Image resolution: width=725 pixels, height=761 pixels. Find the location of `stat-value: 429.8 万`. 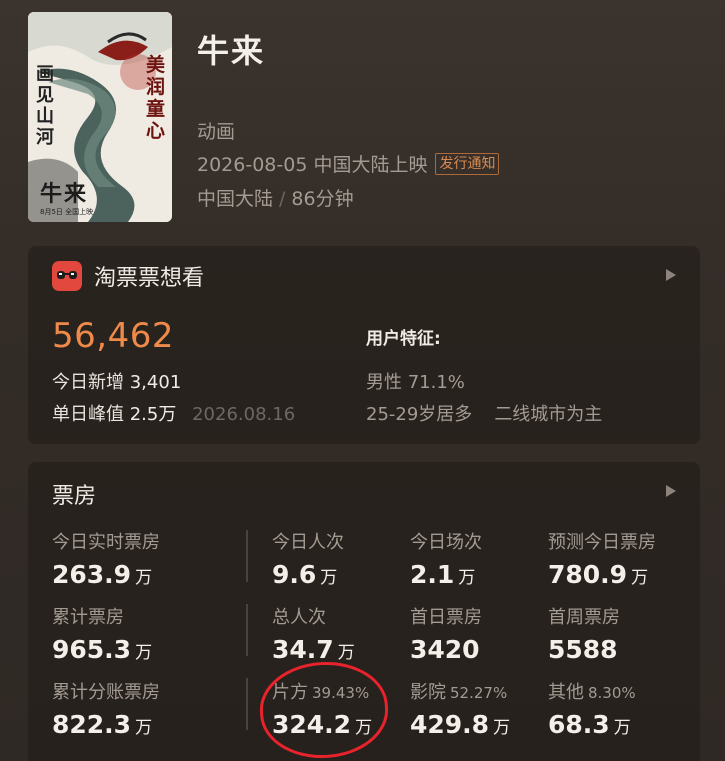

stat-value: 429.8 万 is located at coordinates (460, 724).